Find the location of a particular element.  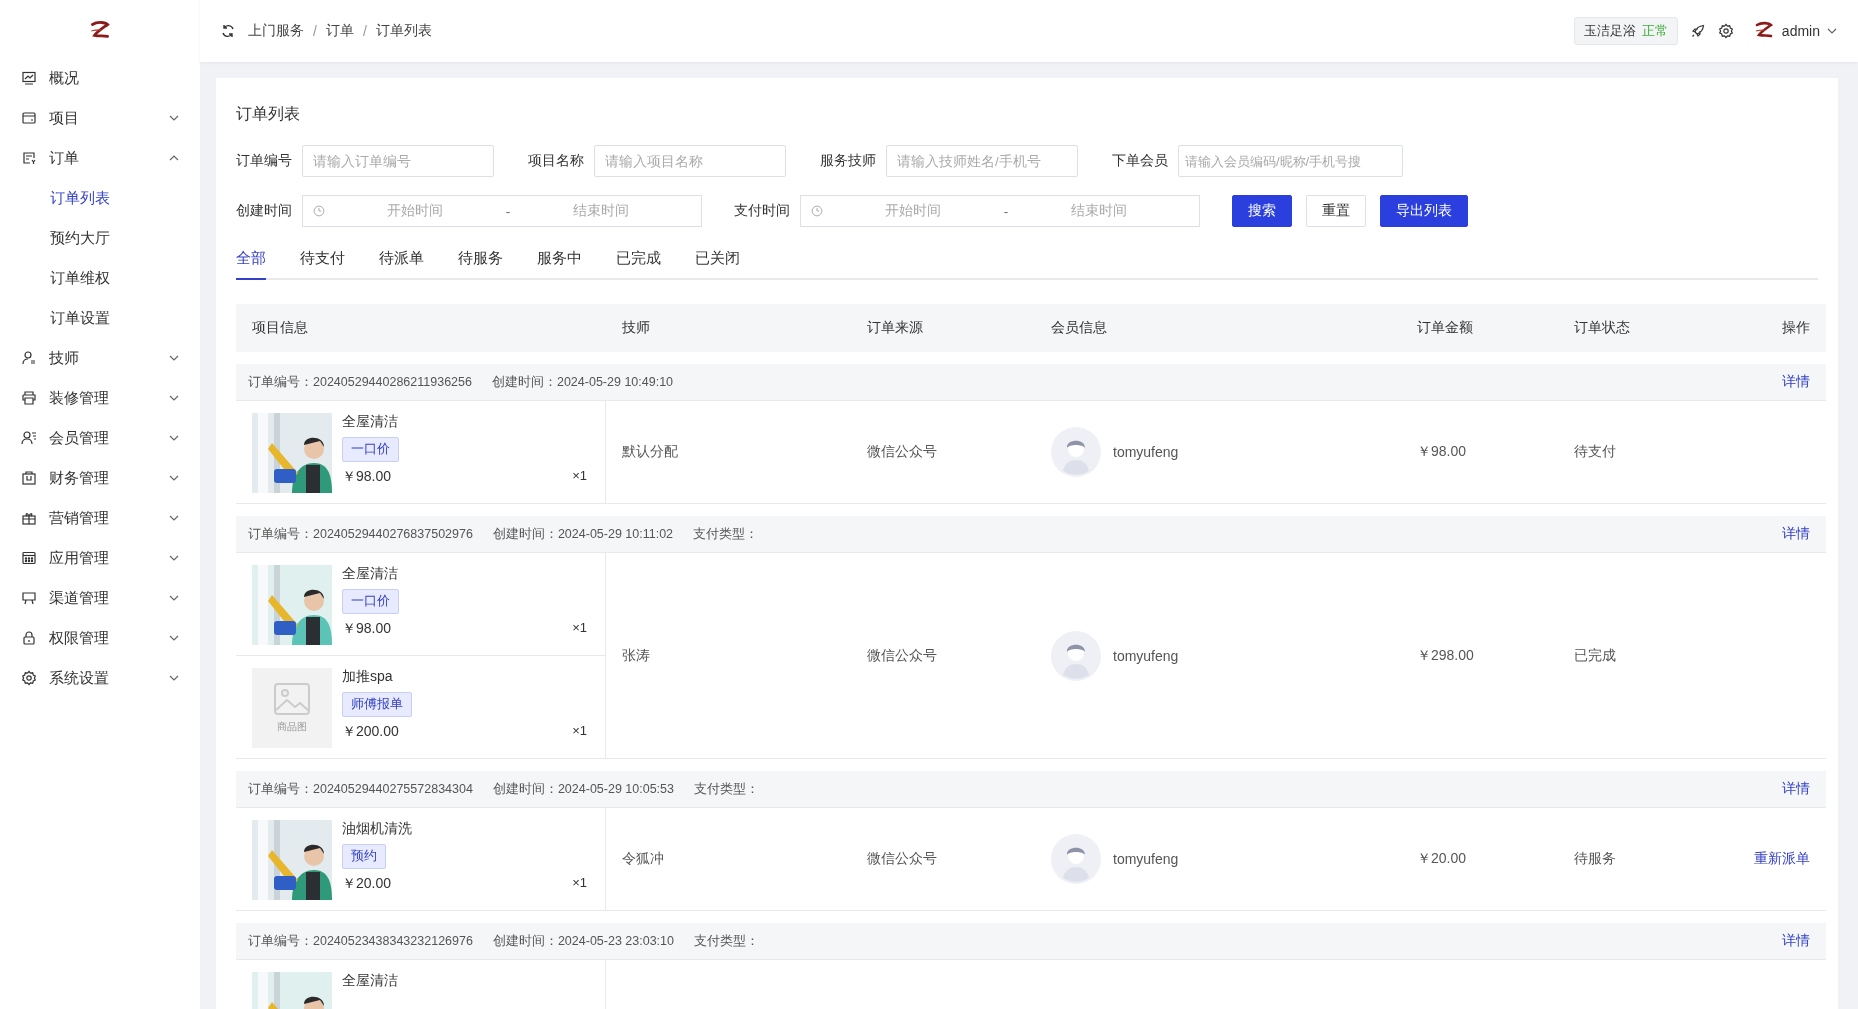

order-status: 已完成 is located at coordinates (1595, 655).